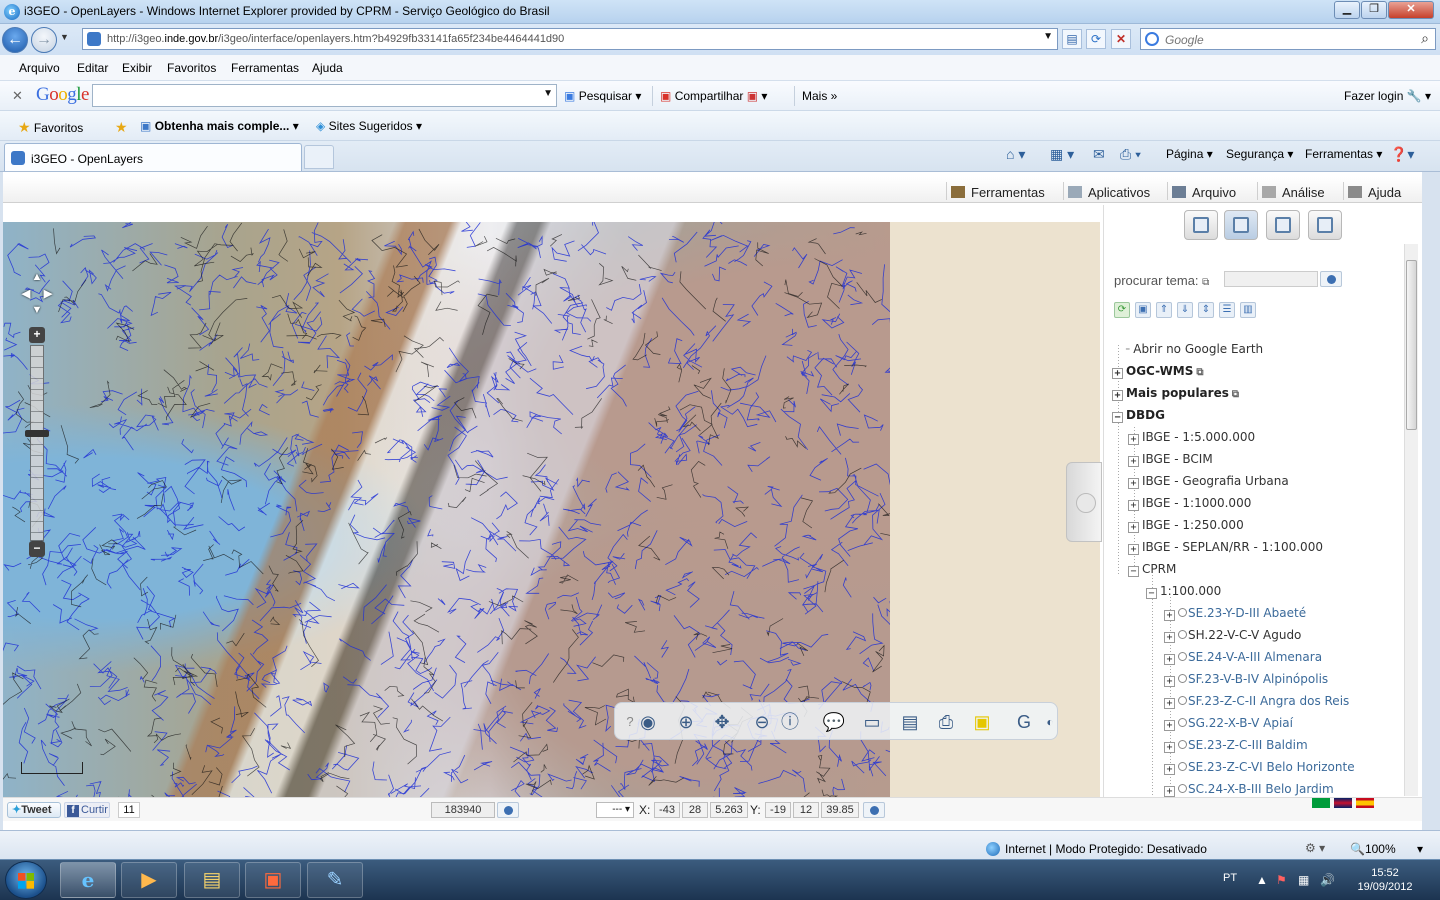 The height and width of the screenshot is (900, 1440). I want to click on back-button: ←, so click(15, 40).